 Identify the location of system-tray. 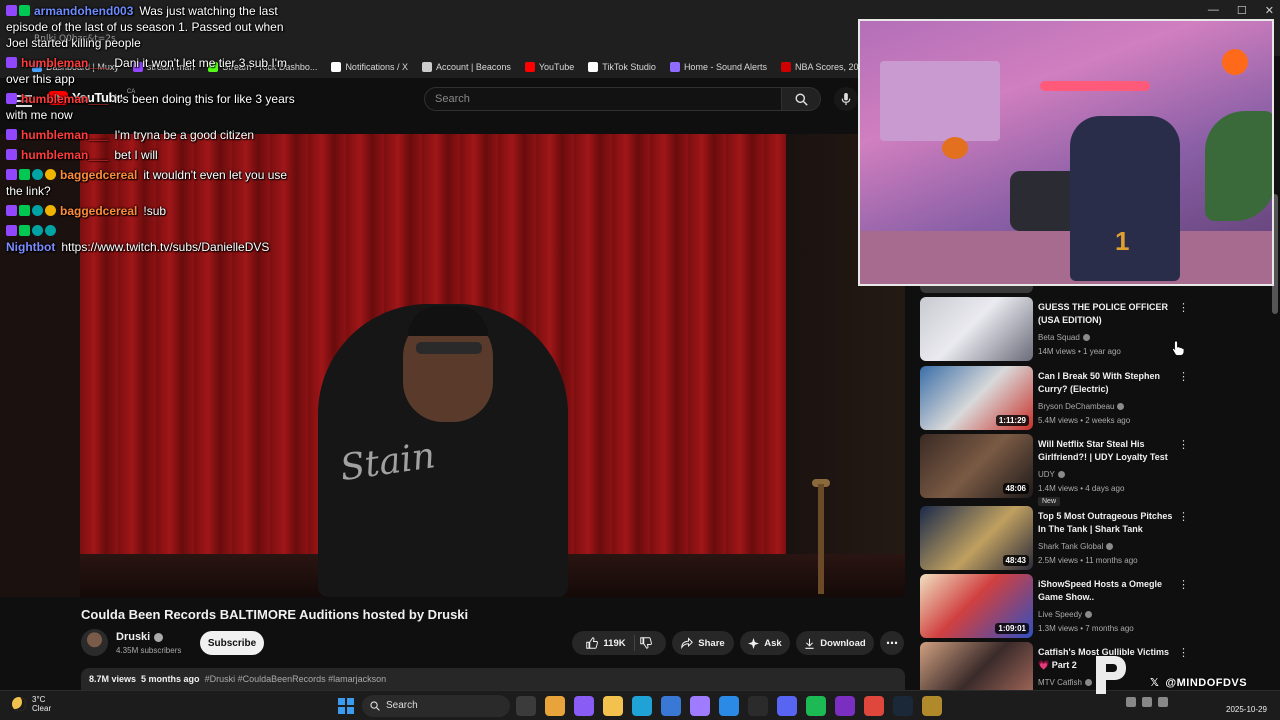
(1147, 702).